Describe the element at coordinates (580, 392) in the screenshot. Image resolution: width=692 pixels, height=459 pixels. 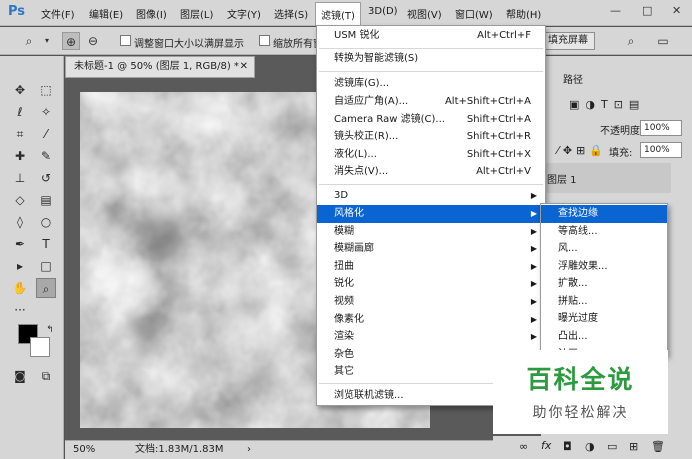
I see `watermark: 百科全说 助你轻松解决` at that location.